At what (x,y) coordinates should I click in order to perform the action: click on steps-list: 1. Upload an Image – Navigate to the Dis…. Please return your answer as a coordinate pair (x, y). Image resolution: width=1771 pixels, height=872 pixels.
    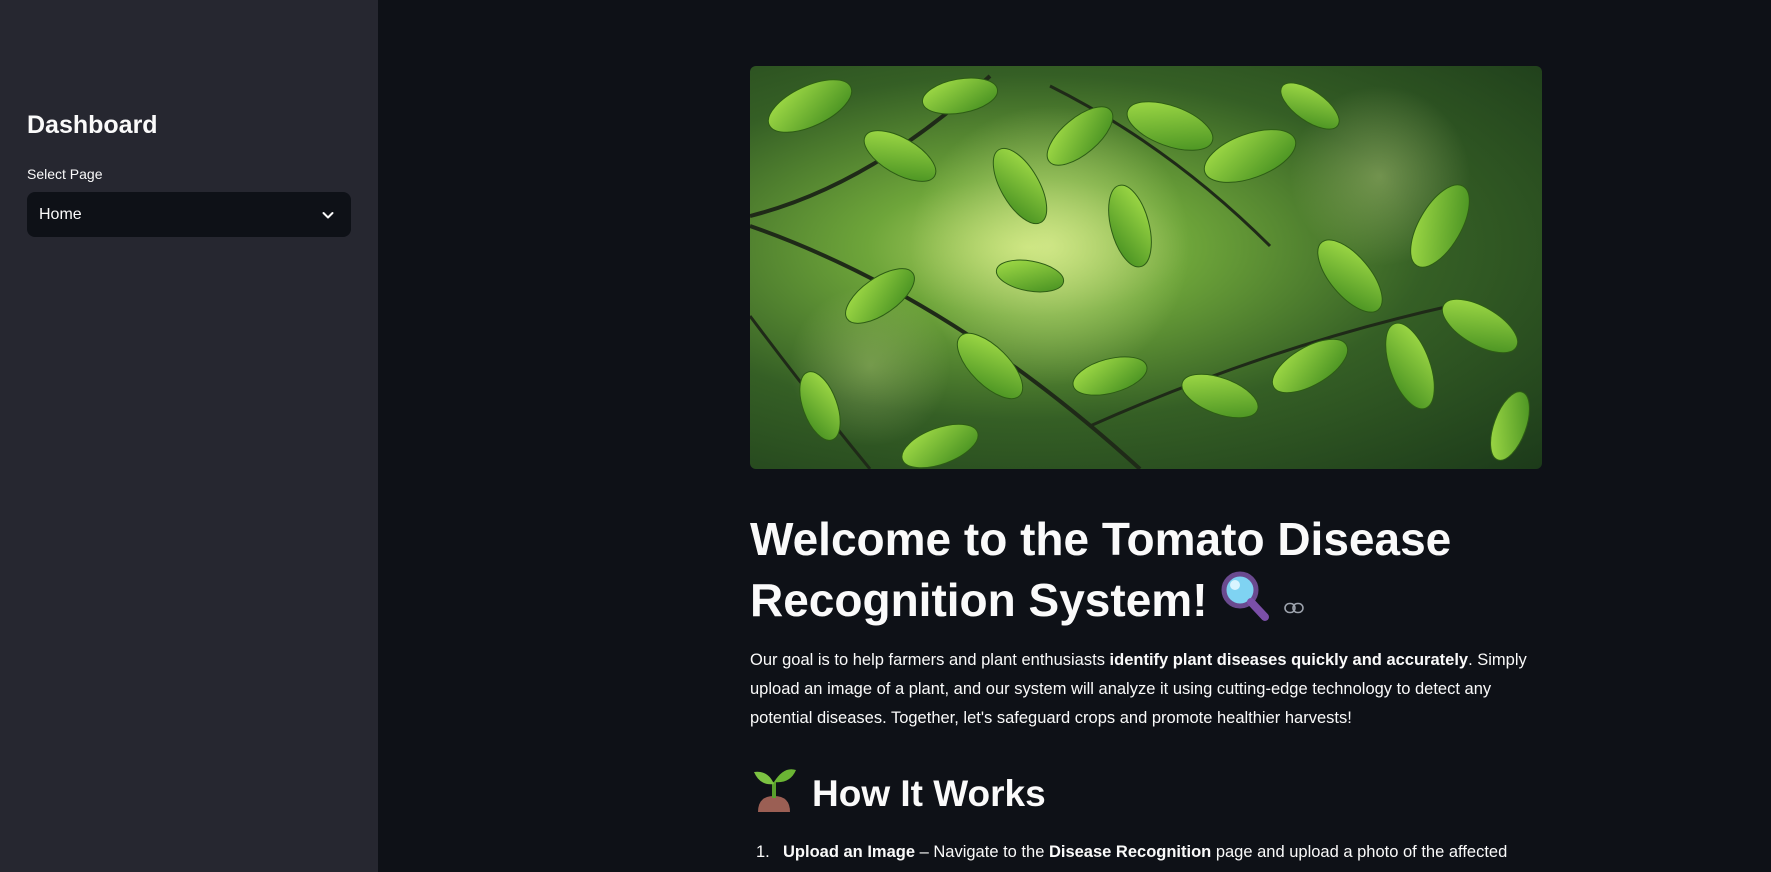
    Looking at the image, I should click on (1146, 852).